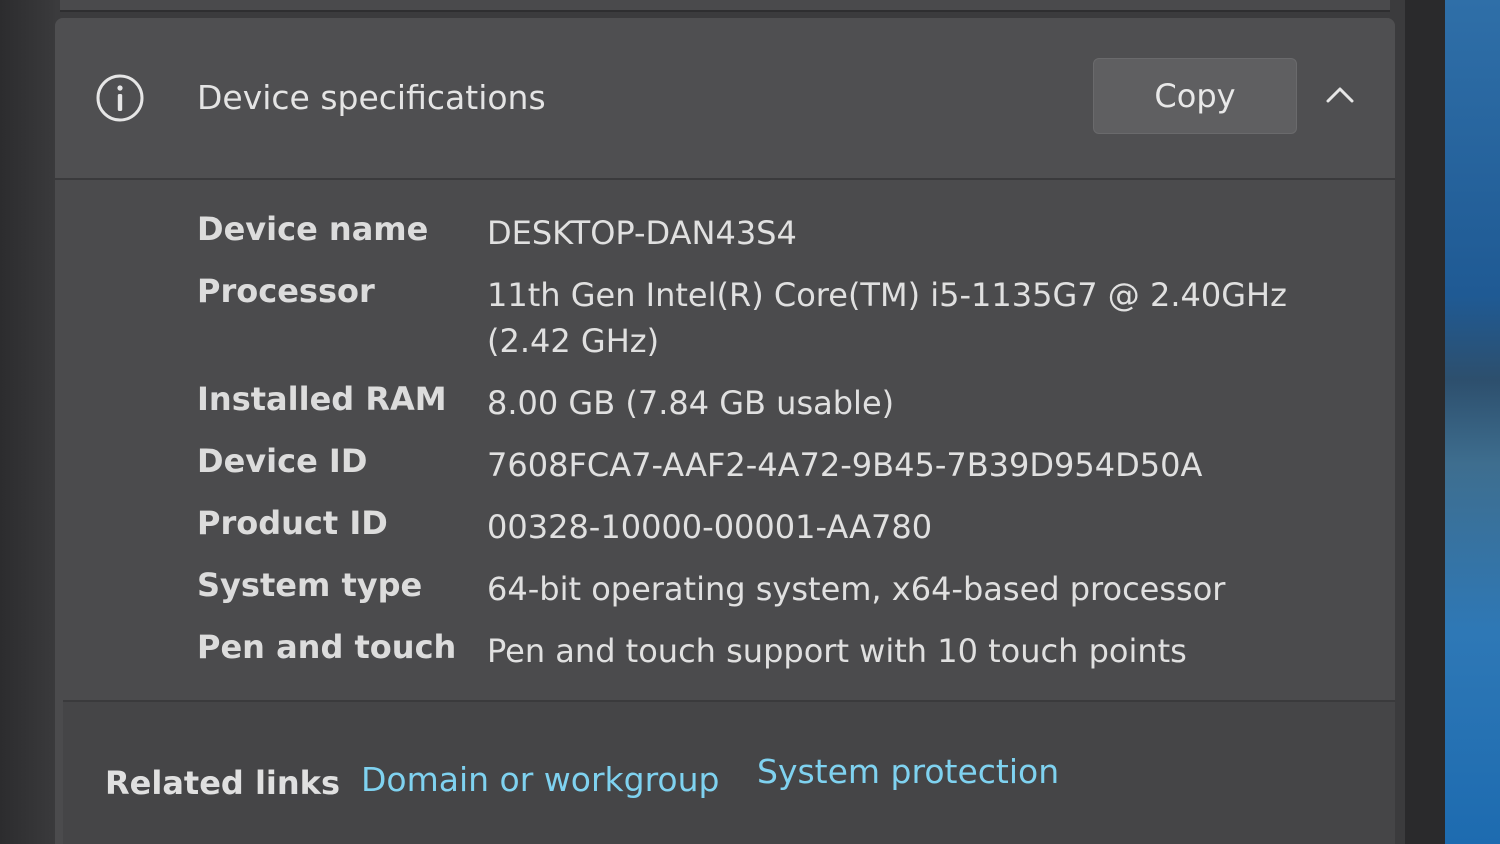  What do you see at coordinates (327, 647) in the screenshot?
I see `spec-label: Pen and touch` at bounding box center [327, 647].